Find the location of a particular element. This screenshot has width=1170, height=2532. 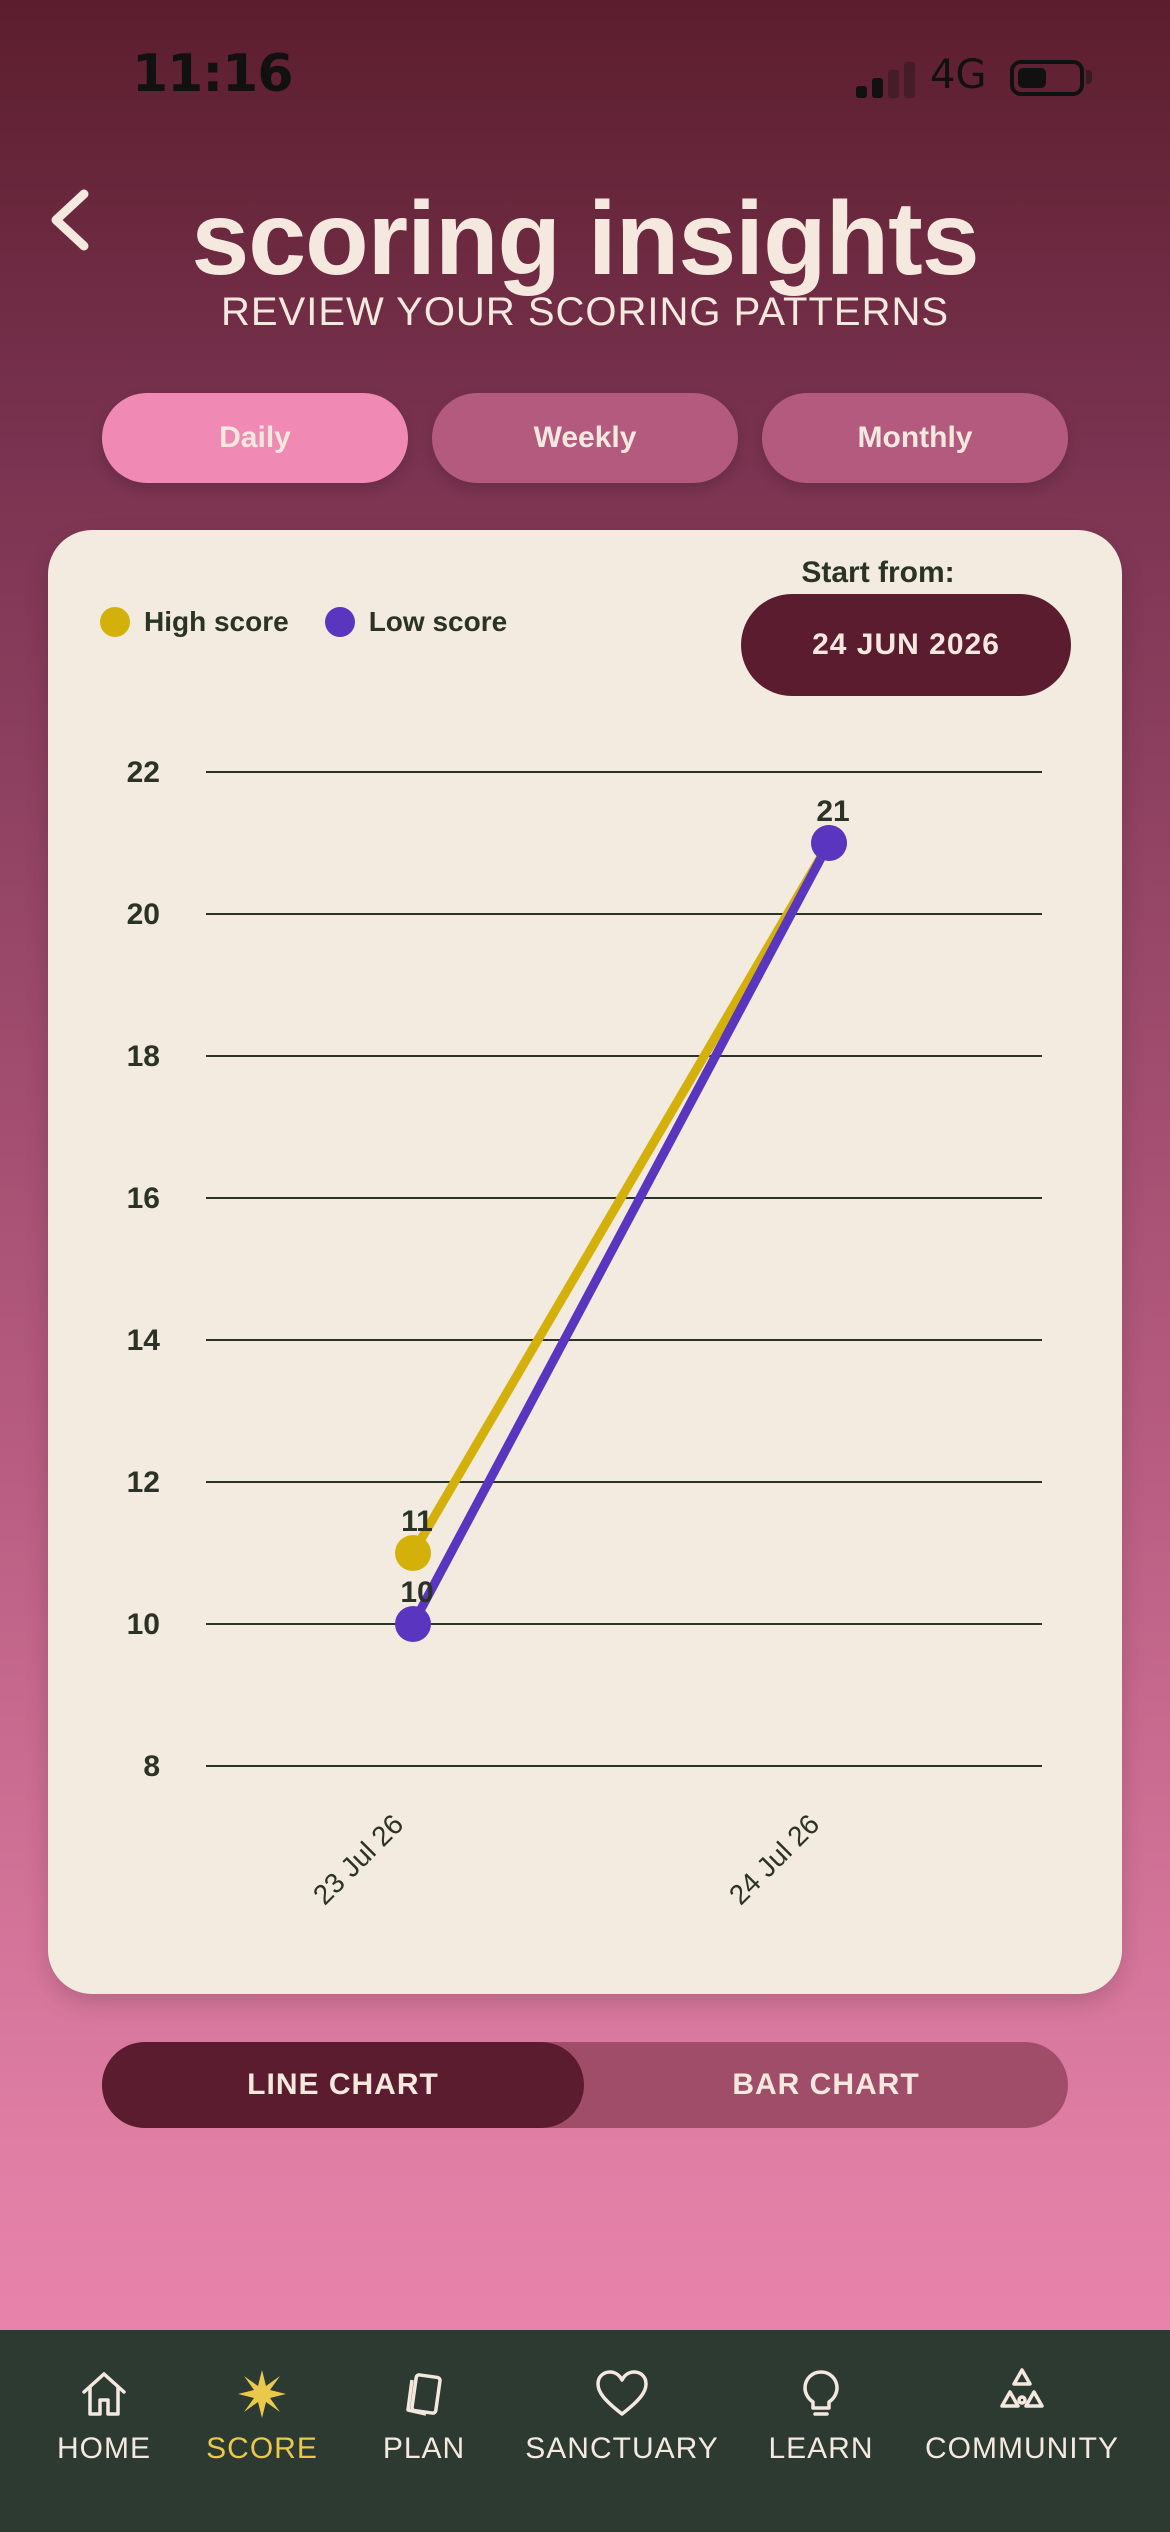

nav-label-score: SCORE is located at coordinates (262, 2448).